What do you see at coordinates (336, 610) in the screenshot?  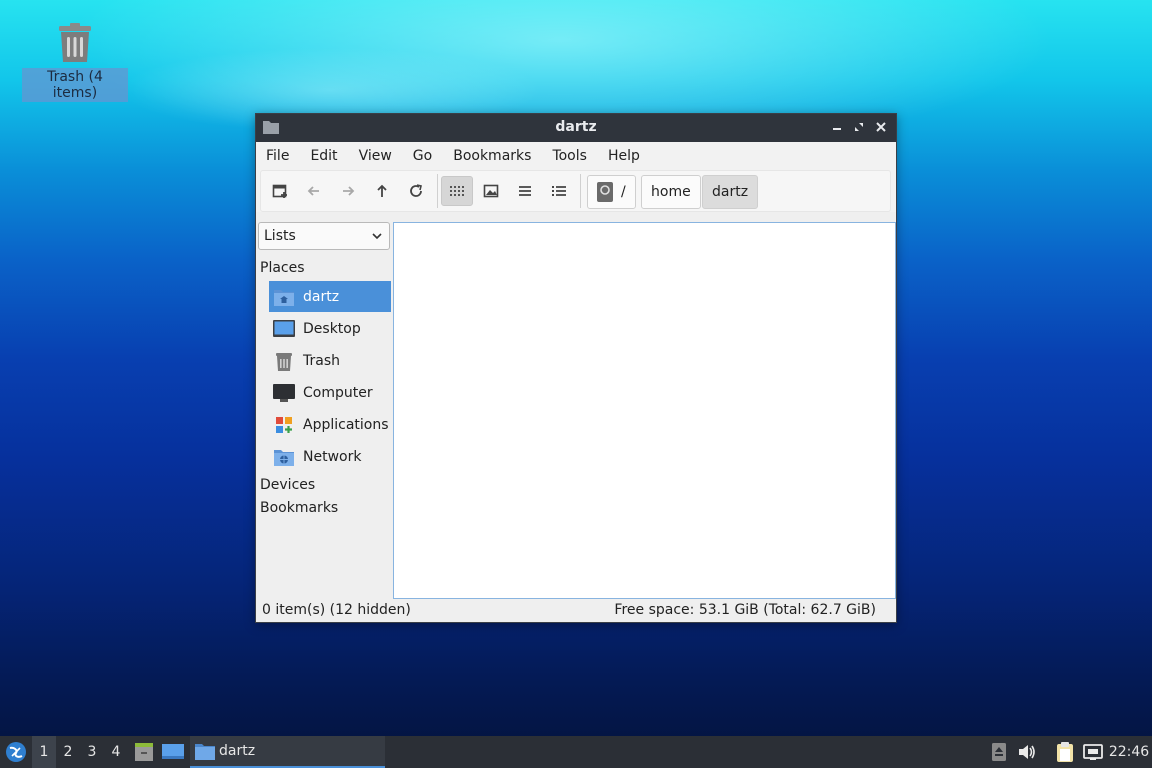 I see `status-item-count: 0 item(s) (12 hidden)` at bounding box center [336, 610].